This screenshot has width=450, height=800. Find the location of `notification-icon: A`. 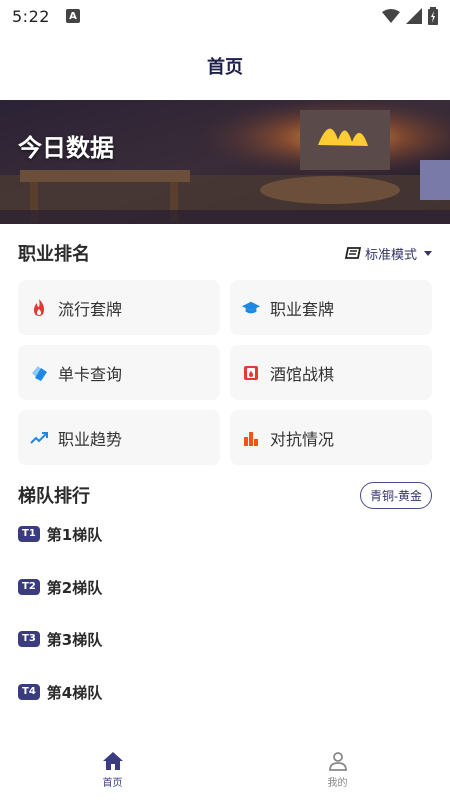

notification-icon: A is located at coordinates (72, 16).